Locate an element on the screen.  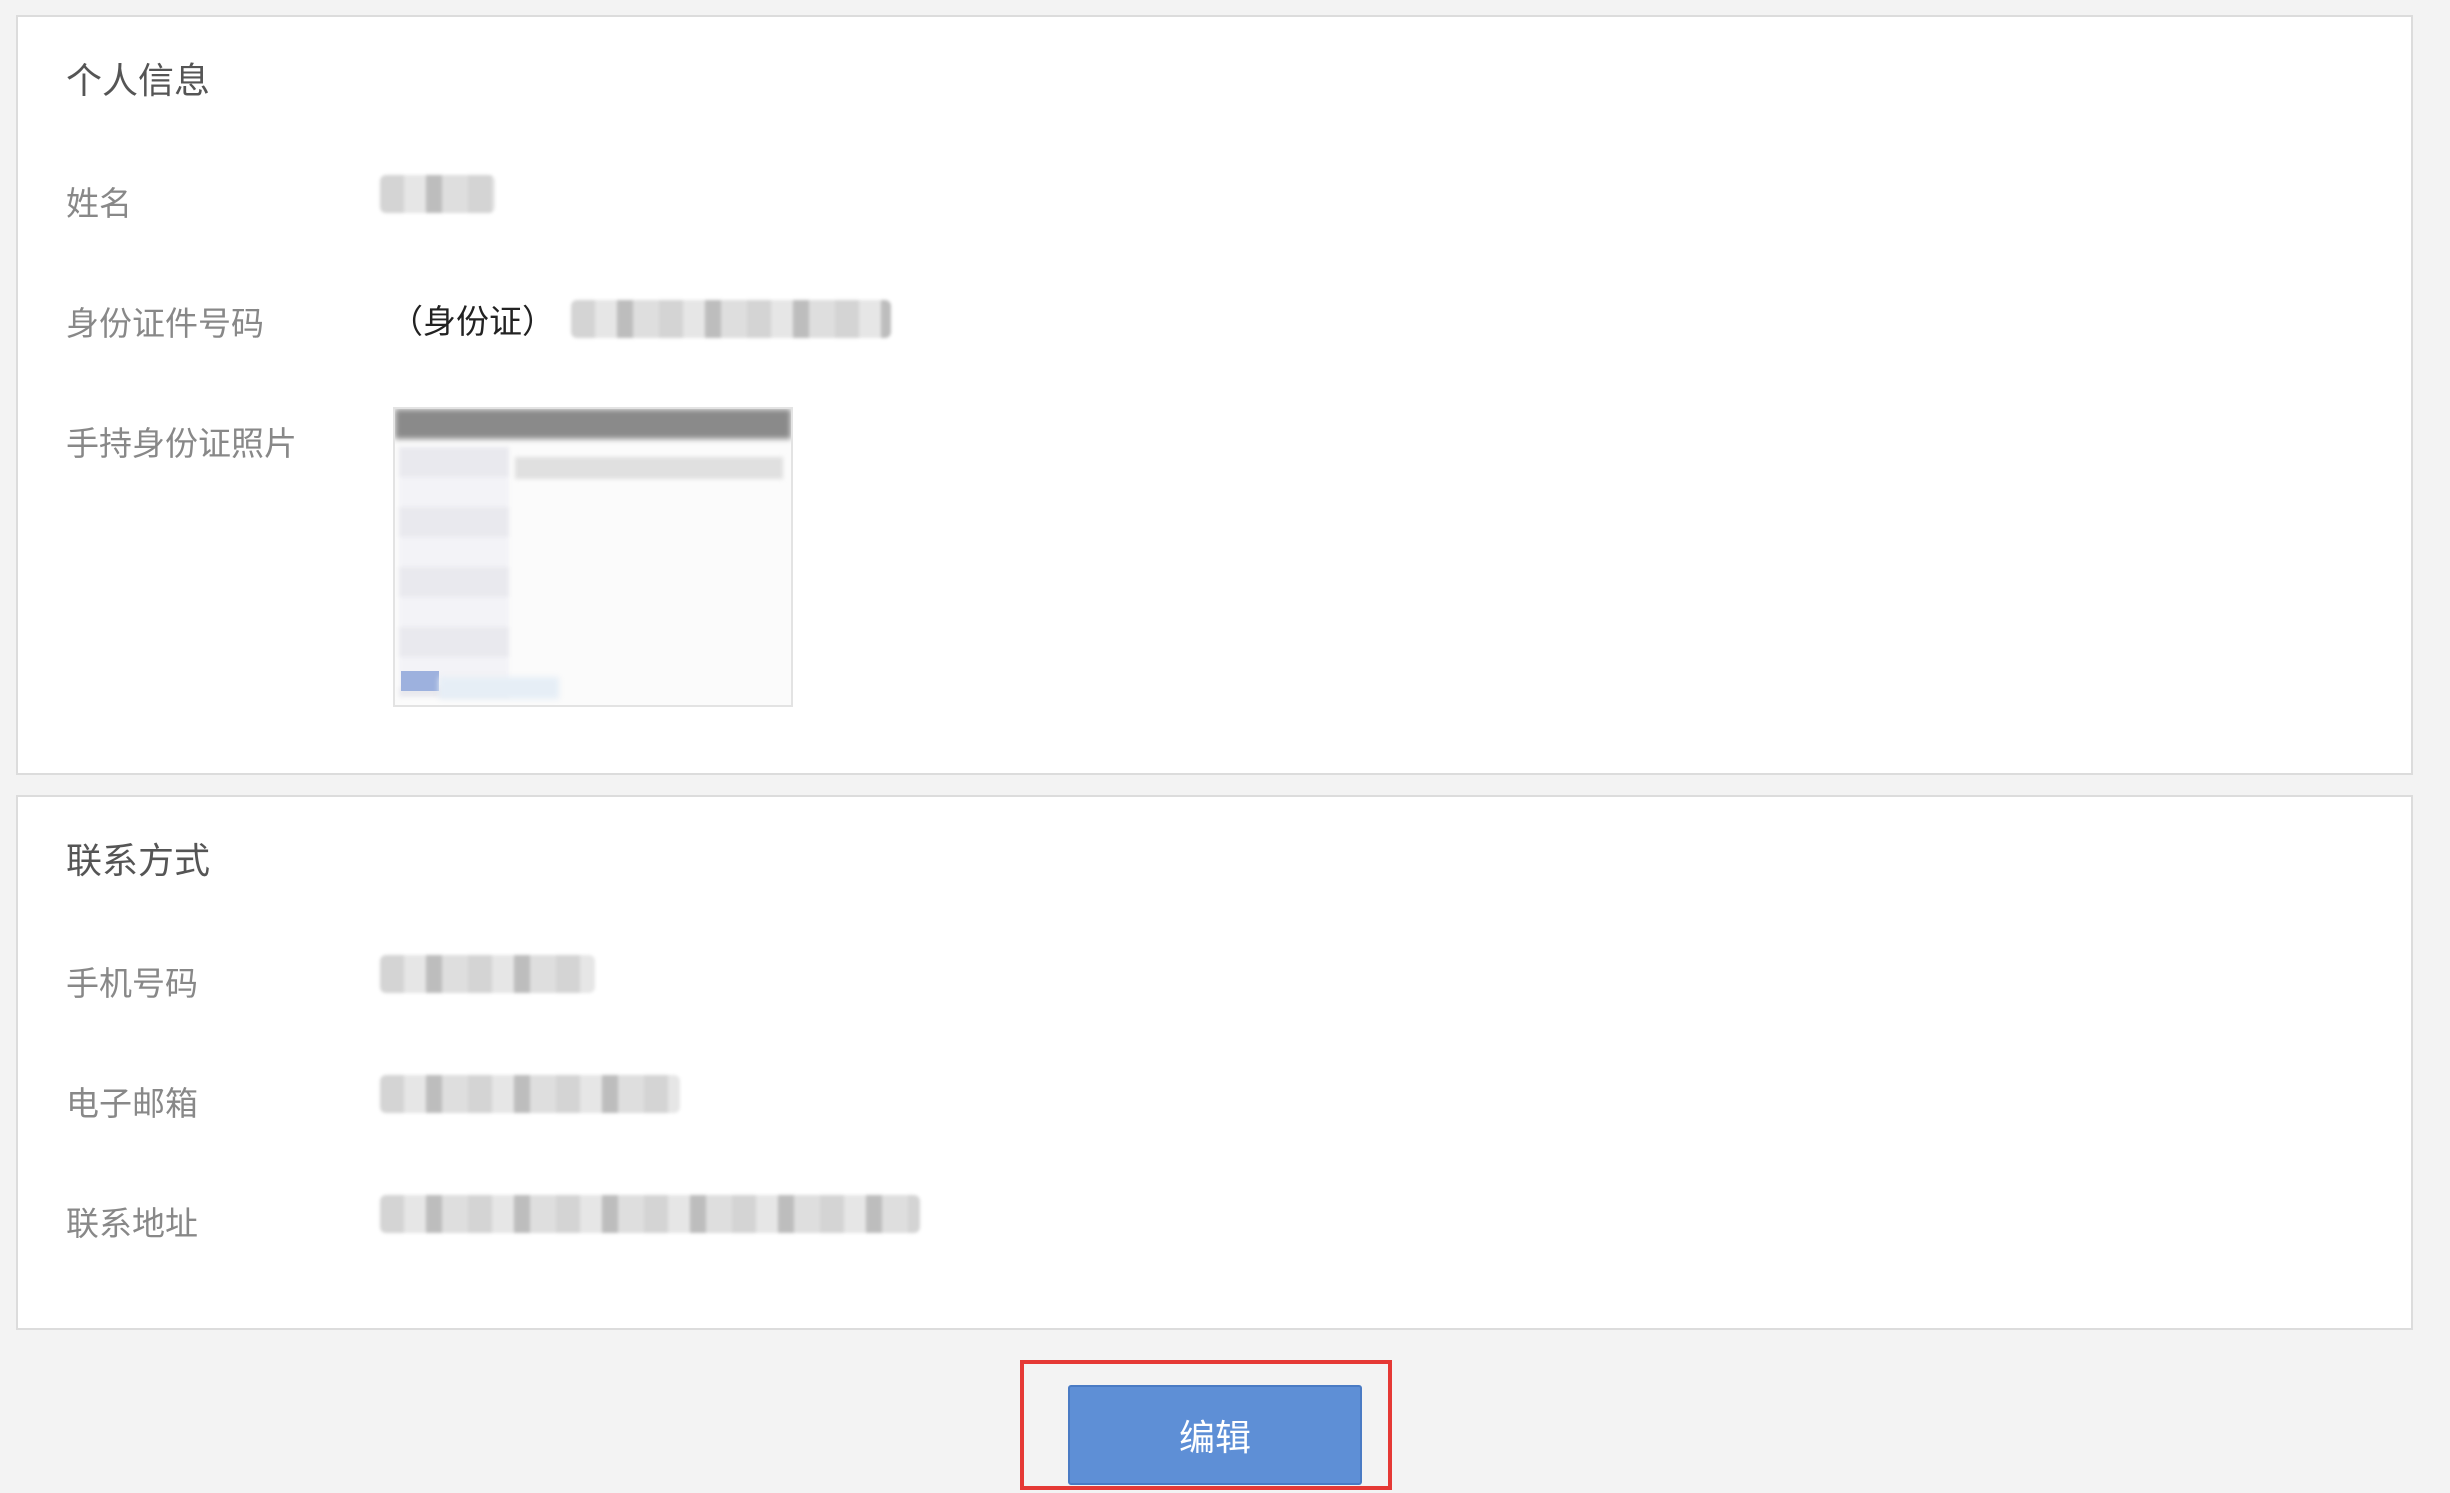
personal-info-title: 个人信息 is located at coordinates (138, 81).